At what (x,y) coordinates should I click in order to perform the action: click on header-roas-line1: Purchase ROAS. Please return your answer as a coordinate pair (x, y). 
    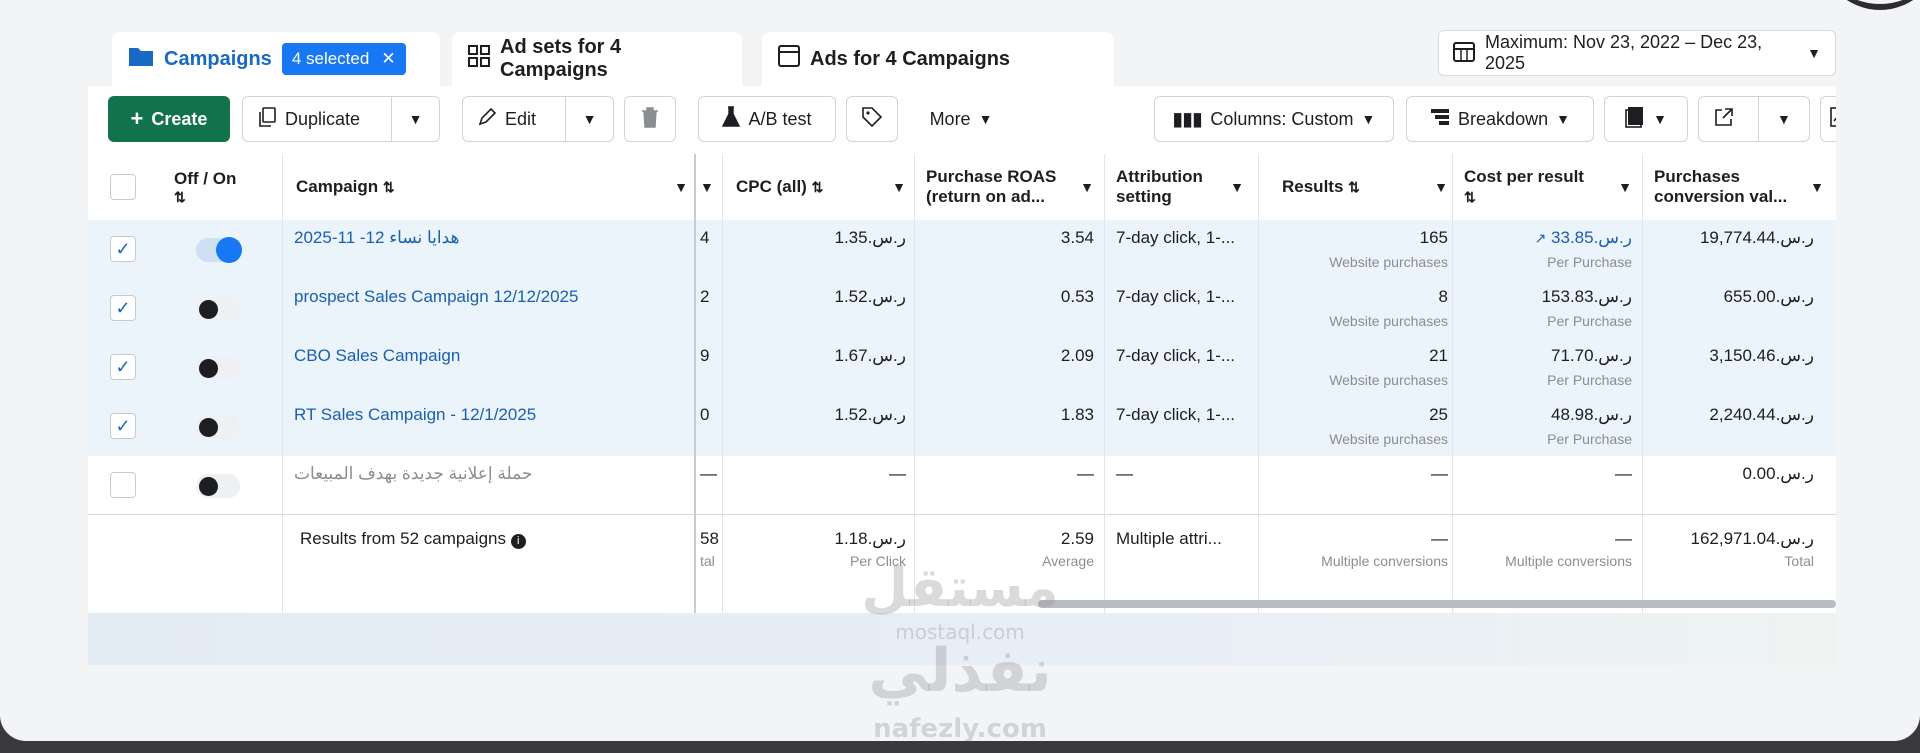
    Looking at the image, I should click on (991, 176).